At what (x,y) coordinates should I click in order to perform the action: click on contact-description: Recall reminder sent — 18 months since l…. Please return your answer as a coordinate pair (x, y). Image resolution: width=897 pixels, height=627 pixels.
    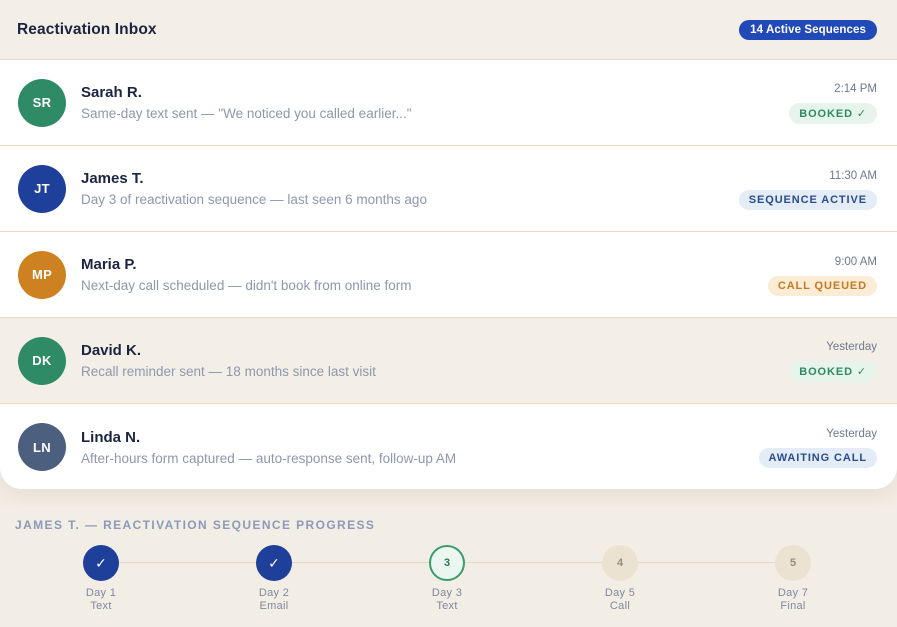
    Looking at the image, I should click on (228, 371).